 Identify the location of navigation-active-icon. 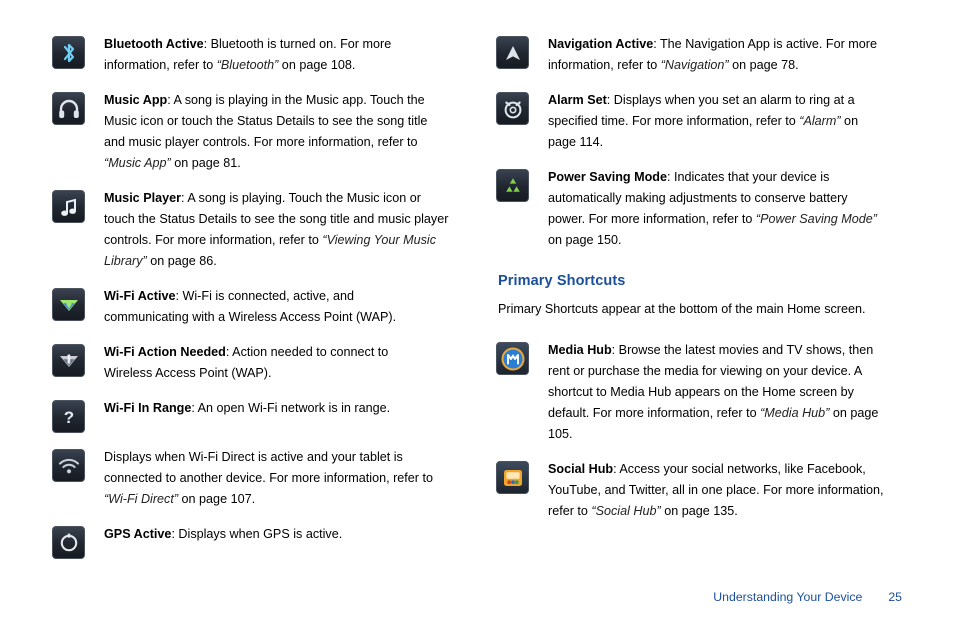
(512, 52).